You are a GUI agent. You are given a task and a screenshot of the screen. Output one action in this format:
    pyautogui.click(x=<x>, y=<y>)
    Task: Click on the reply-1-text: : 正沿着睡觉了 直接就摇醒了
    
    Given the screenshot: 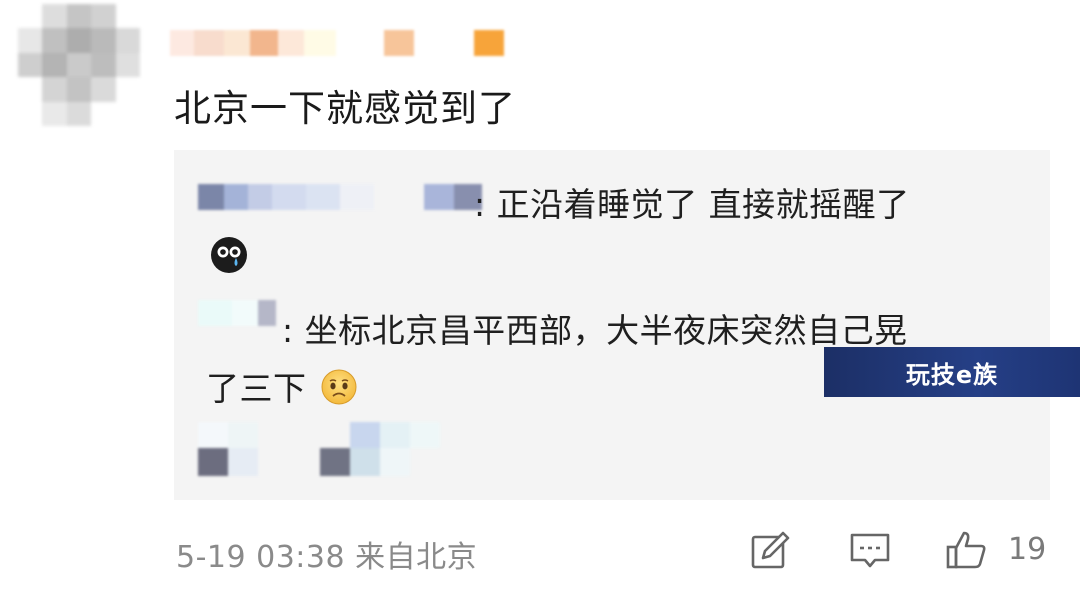 What is the action you would take?
    pyautogui.click(x=692, y=202)
    